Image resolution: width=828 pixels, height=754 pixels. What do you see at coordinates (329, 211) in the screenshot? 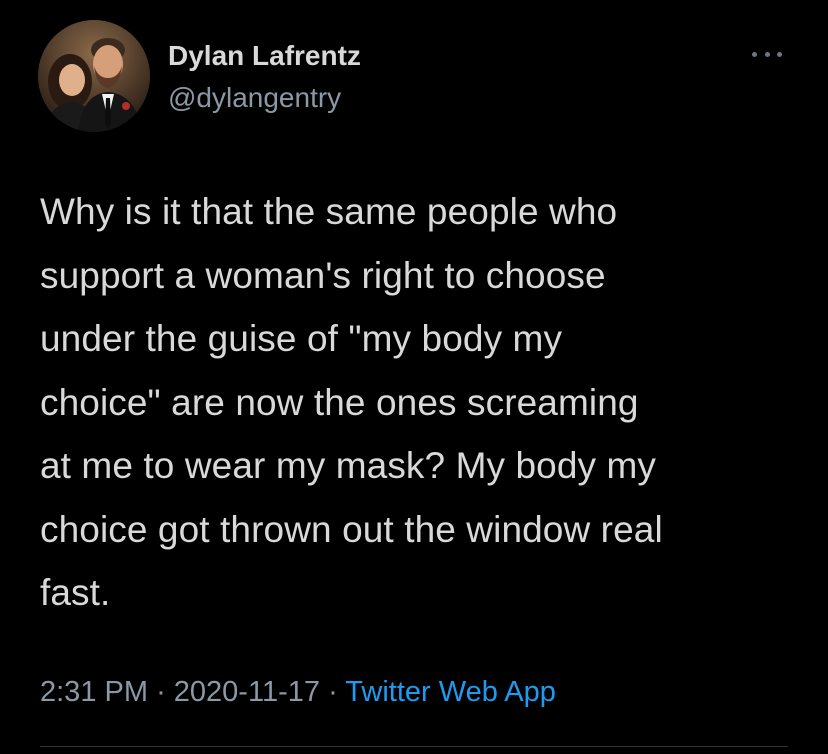
I see `tweet-text-line: Why is it that the same people who` at bounding box center [329, 211].